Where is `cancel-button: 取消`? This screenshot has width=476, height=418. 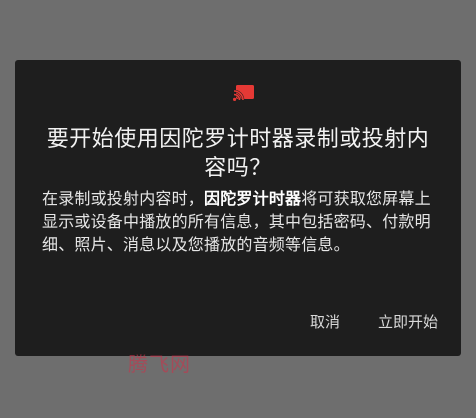 cancel-button: 取消 is located at coordinates (325, 321).